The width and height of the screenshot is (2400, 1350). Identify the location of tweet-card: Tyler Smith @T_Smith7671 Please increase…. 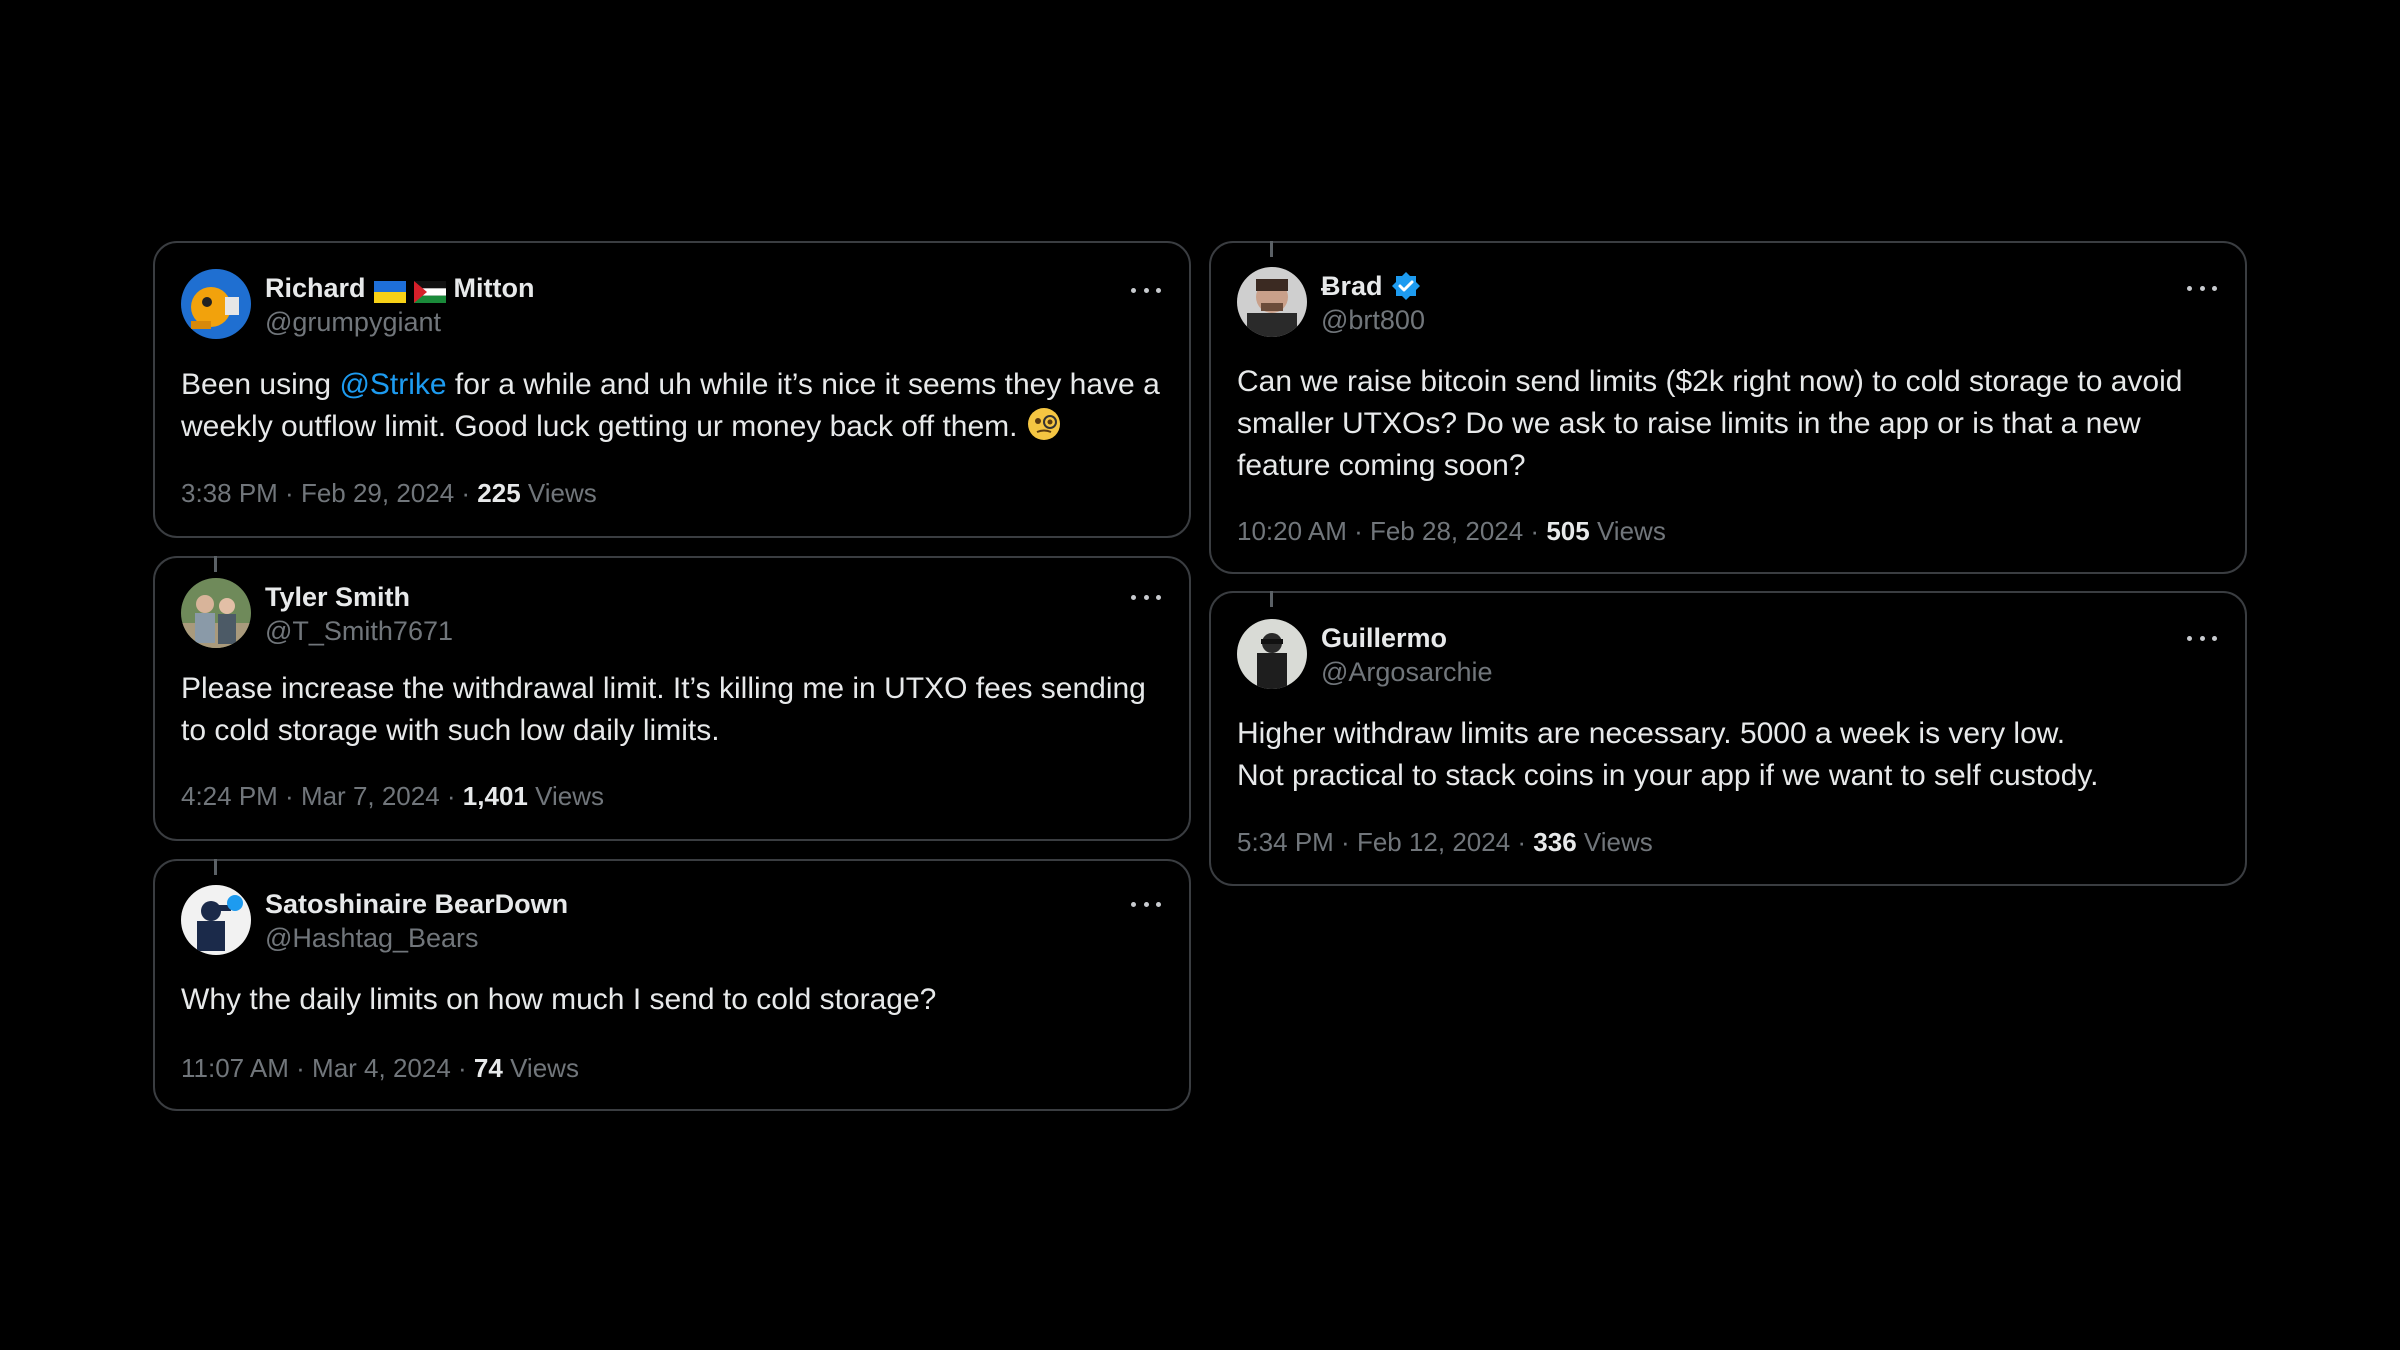
(672, 698).